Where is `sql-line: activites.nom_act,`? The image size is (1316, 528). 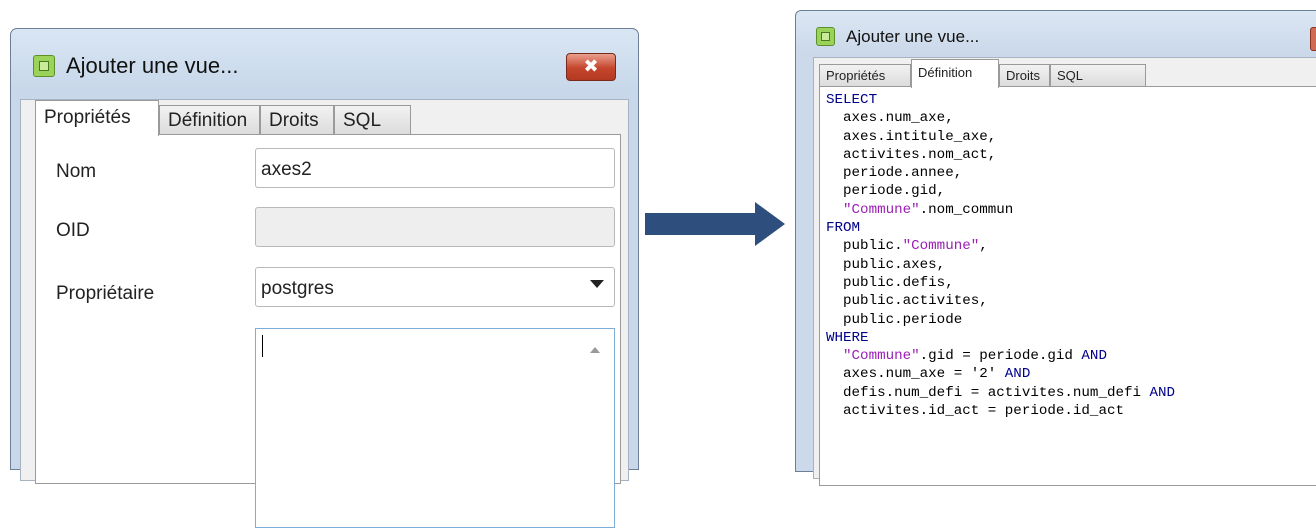 sql-line: activites.nom_act, is located at coordinates (1000, 155).